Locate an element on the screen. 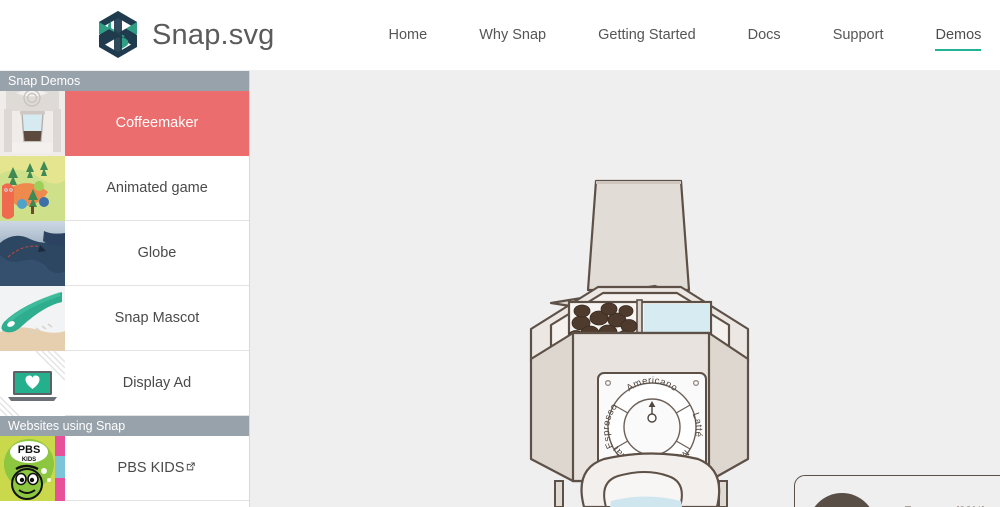 This screenshot has width=1000, height=507. sidebar-item-pbs-kids: PBS KIDS PBS KIDS is located at coordinates (124, 468).